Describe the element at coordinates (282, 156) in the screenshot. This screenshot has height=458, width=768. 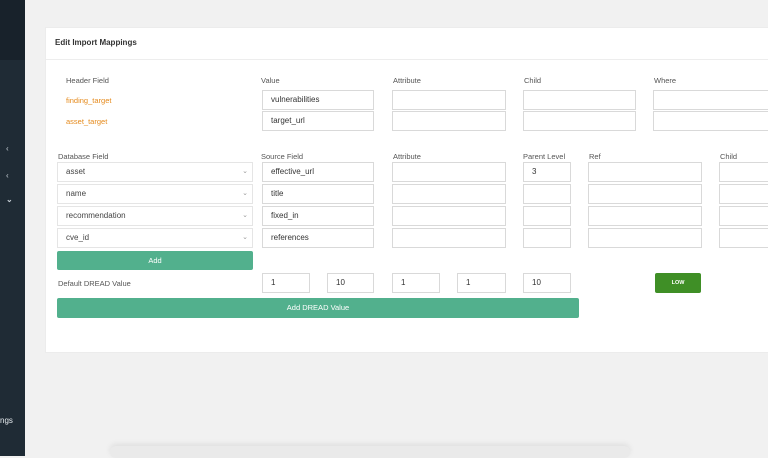
I see `source-field-column-label: Source Field` at that location.